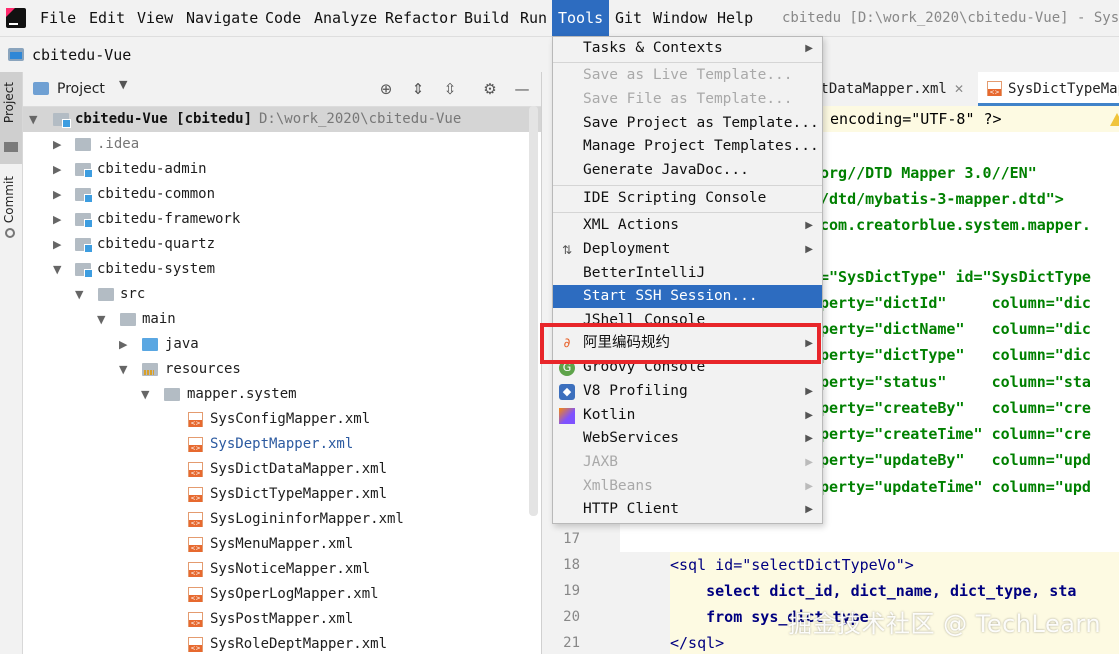  I want to click on project-panel-header: Project ▼ ⊕ ⇕ ⇳ ⚙ —, so click(282, 89).